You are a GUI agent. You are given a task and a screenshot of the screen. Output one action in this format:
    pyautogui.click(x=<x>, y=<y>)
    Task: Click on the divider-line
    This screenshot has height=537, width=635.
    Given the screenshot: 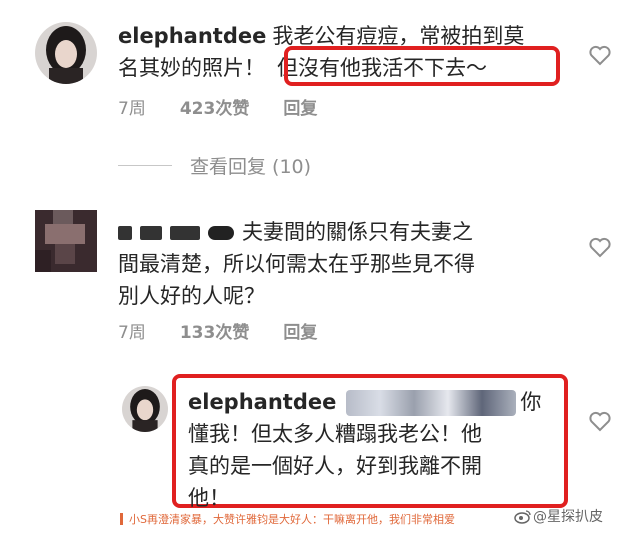 What is the action you would take?
    pyautogui.click(x=145, y=165)
    